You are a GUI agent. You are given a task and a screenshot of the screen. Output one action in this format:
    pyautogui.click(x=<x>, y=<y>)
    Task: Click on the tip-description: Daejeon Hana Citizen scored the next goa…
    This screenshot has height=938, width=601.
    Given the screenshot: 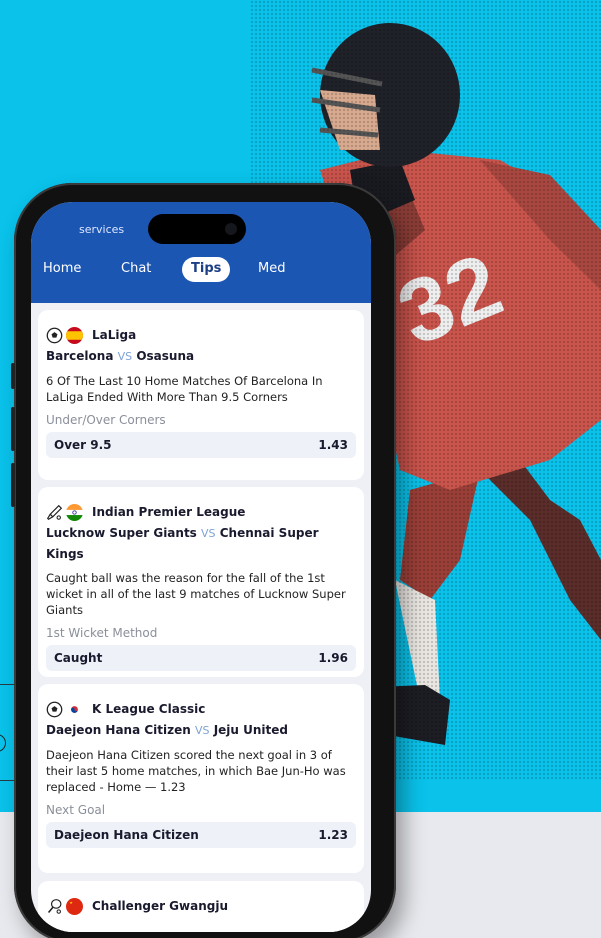 What is the action you would take?
    pyautogui.click(x=196, y=771)
    